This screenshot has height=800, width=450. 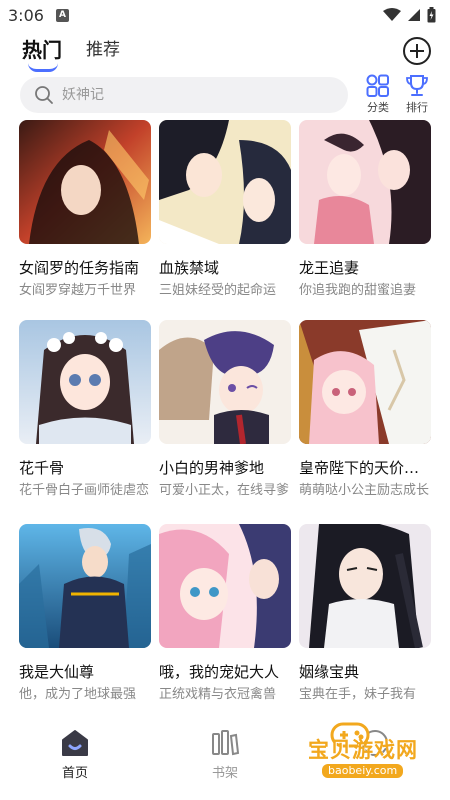 I want to click on ranking-button: 排行, so click(x=417, y=94).